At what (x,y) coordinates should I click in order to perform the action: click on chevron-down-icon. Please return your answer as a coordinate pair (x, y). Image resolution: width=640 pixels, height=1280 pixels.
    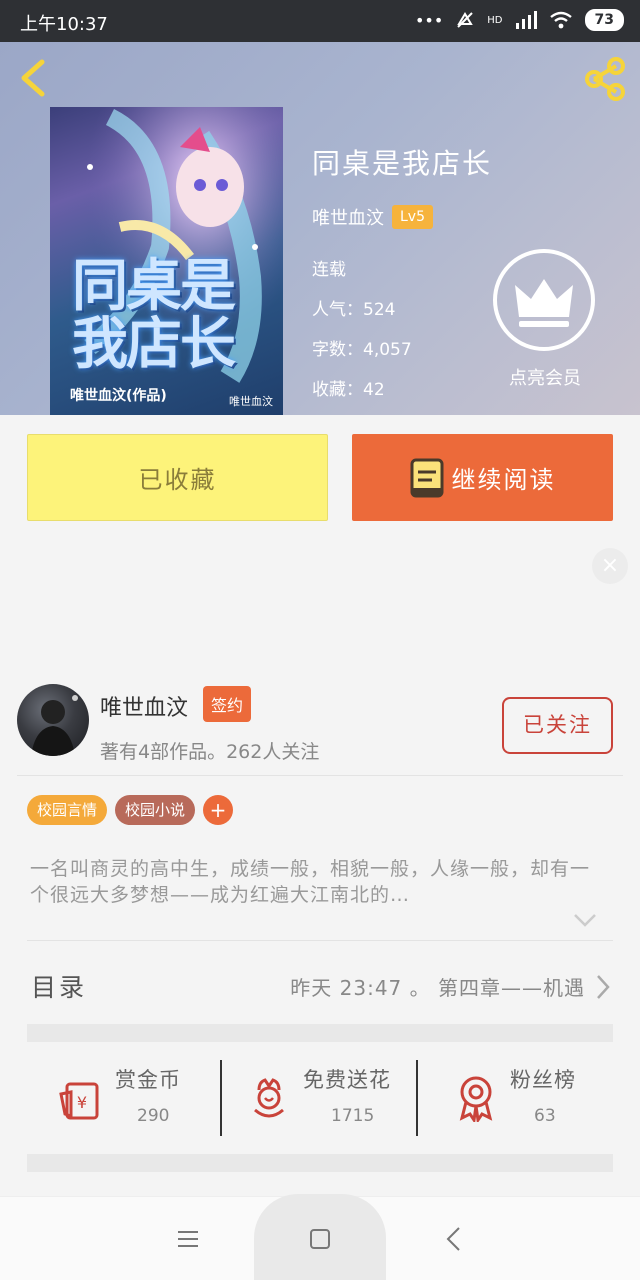
    Looking at the image, I should click on (585, 920).